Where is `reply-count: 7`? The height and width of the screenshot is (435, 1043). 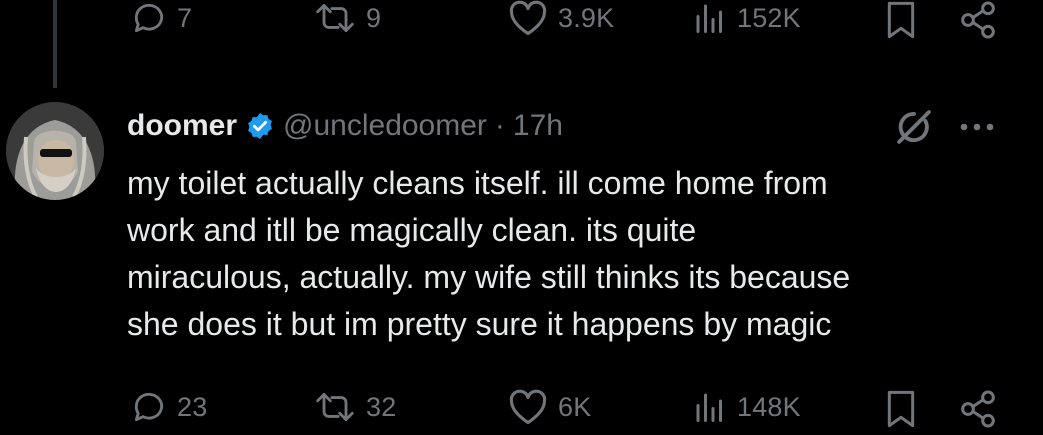 reply-count: 7 is located at coordinates (185, 17).